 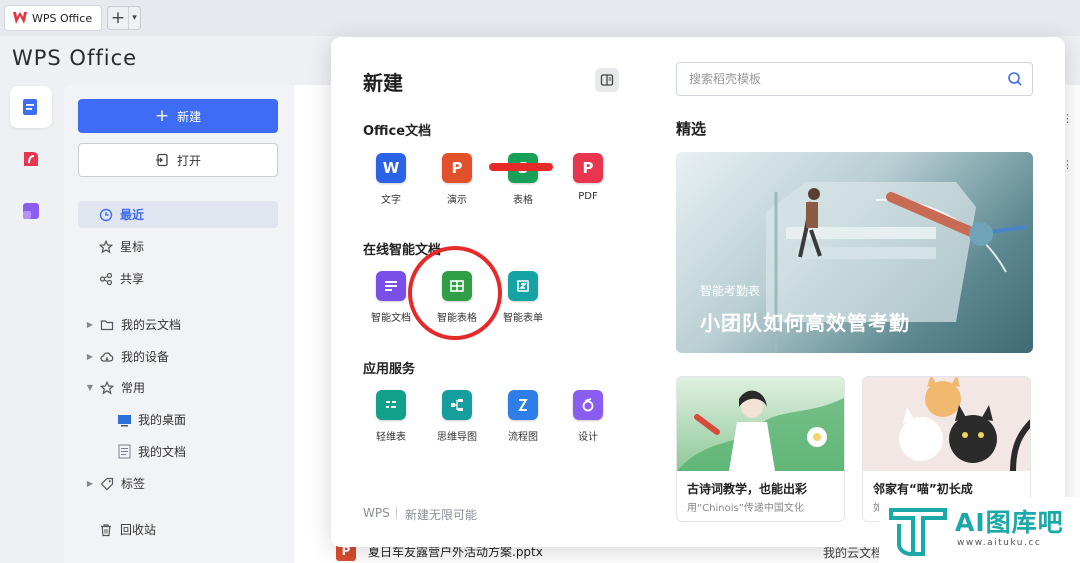 What do you see at coordinates (178, 278) in the screenshot?
I see `nav-shared: 共享` at bounding box center [178, 278].